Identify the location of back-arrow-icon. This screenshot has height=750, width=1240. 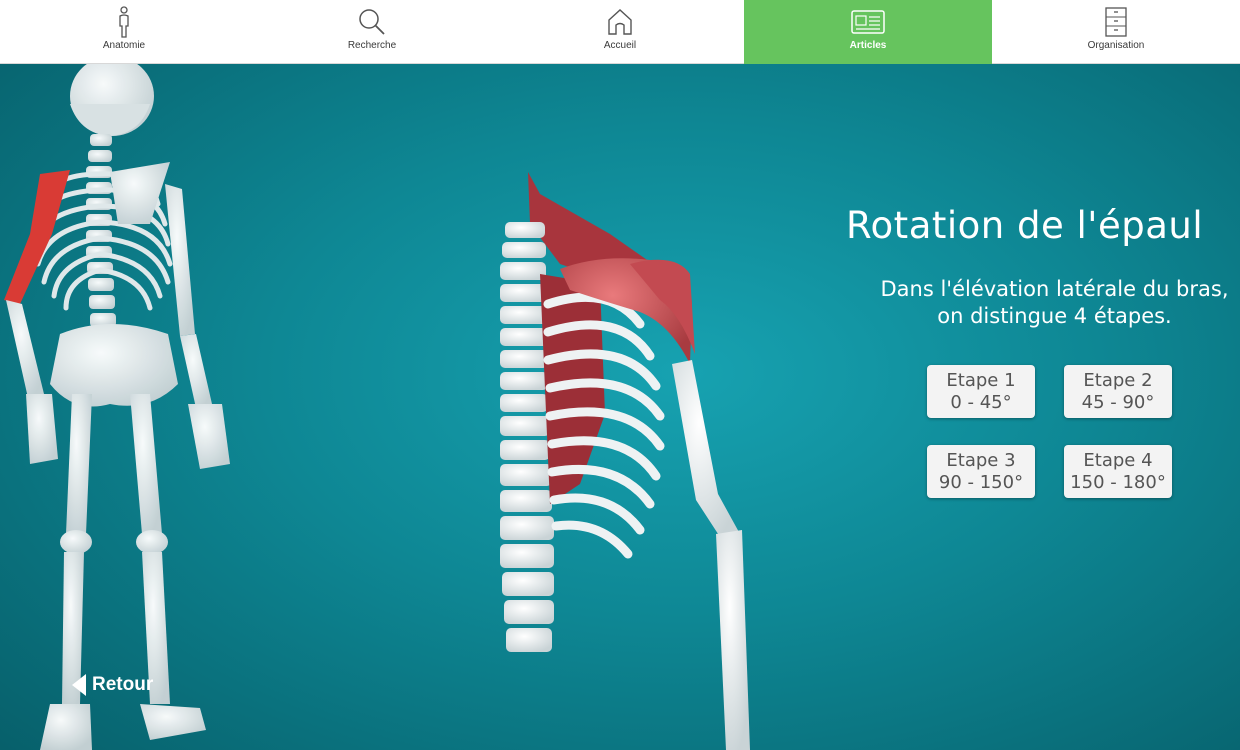
(79, 685).